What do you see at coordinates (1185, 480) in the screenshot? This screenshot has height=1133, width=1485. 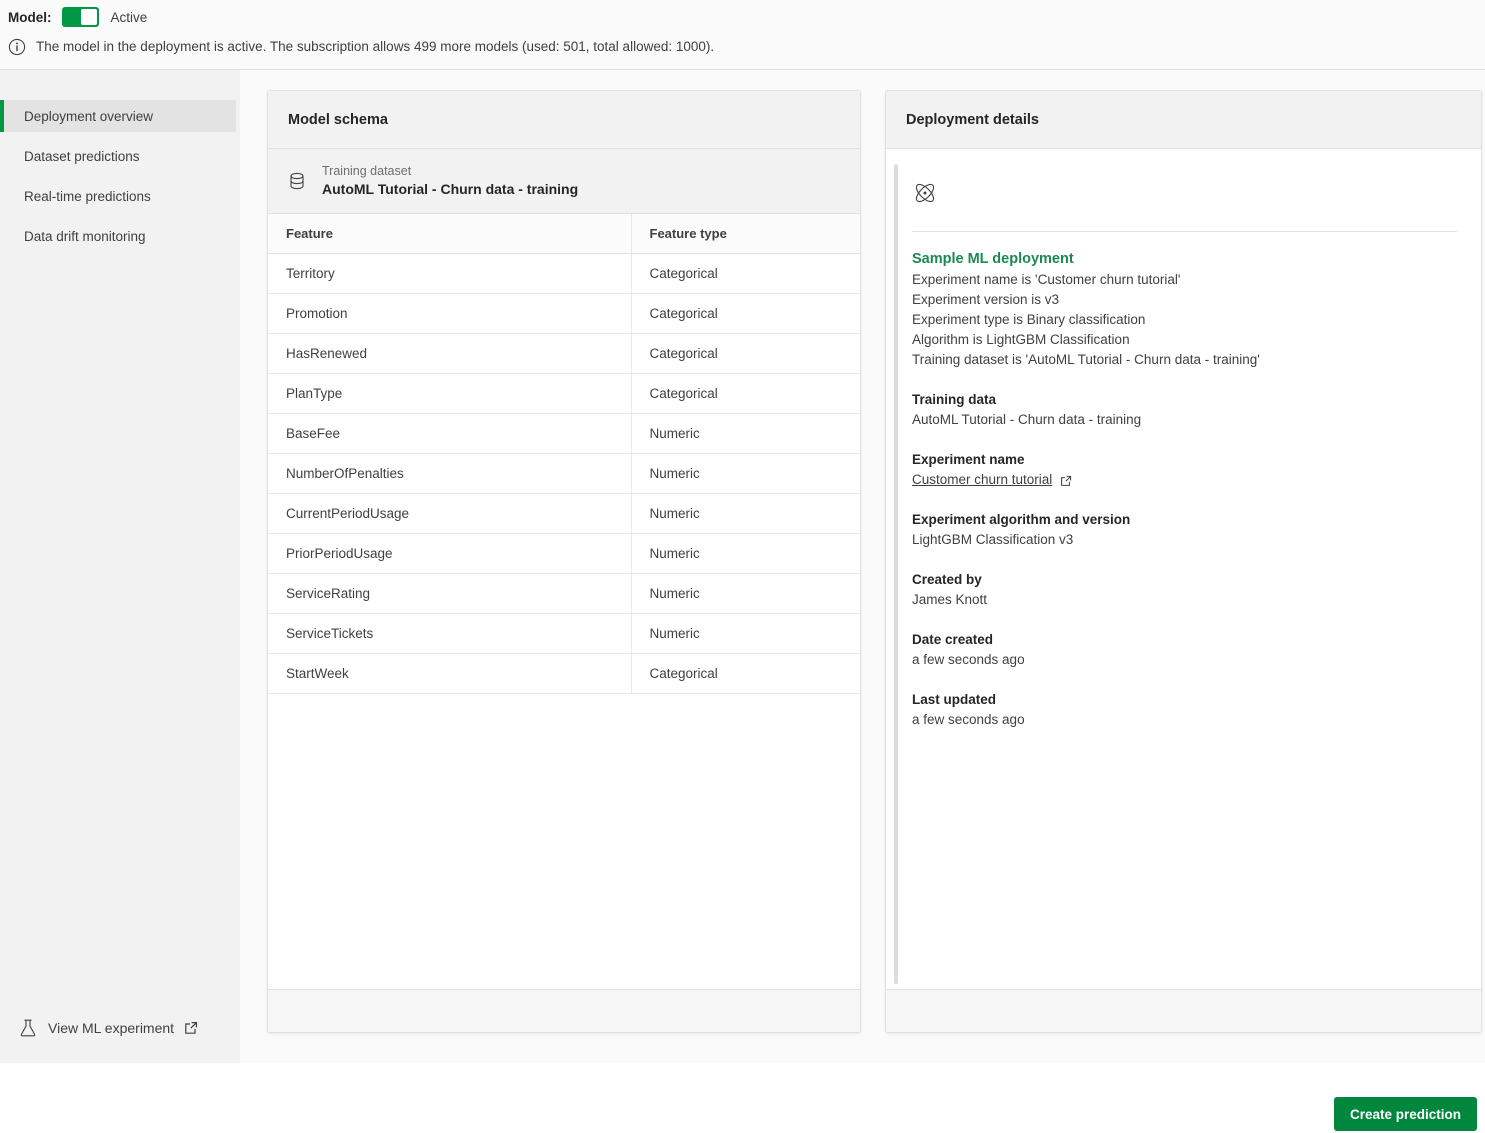 I see `experiment-name-link-row: Customer churn tutorial` at bounding box center [1185, 480].